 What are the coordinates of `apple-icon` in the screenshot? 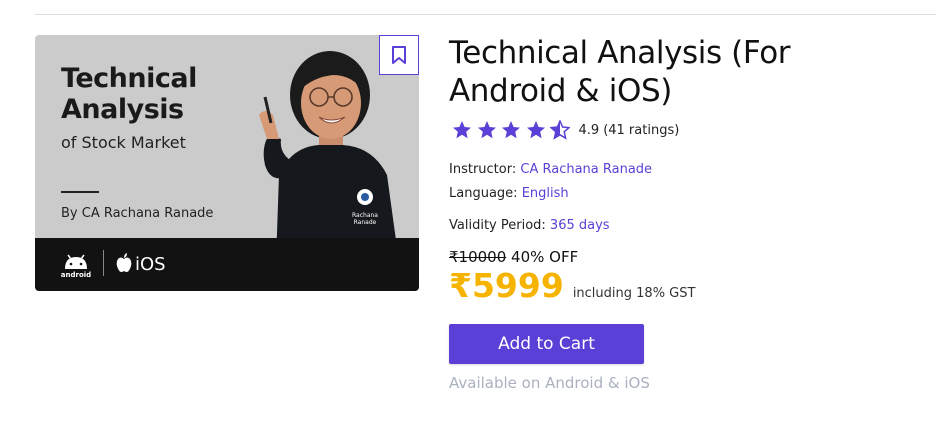 It's located at (124, 262).